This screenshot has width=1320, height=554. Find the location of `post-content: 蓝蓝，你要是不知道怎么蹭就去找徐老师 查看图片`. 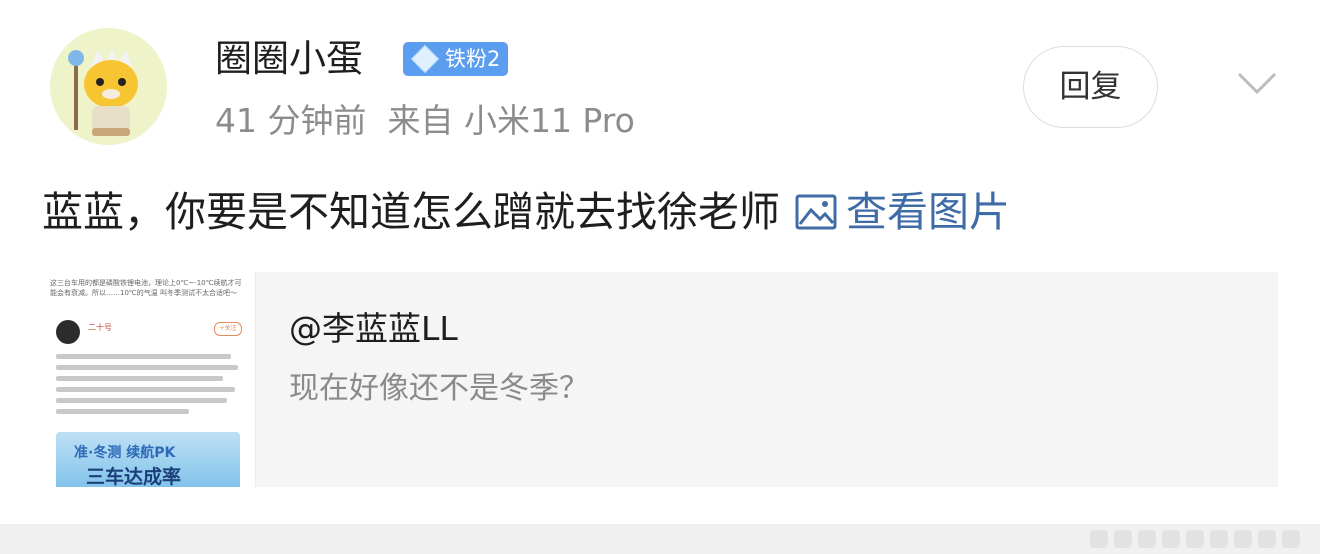

post-content: 蓝蓝，你要是不知道怎么蹭就去找徐老师 查看图片 is located at coordinates (526, 212).